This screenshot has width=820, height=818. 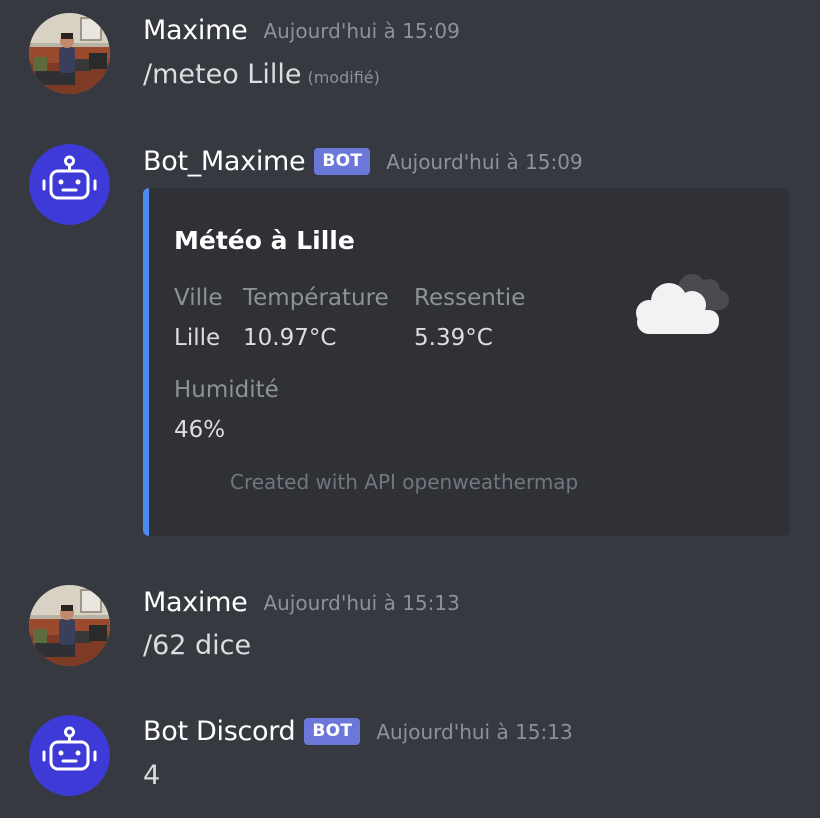 I want to click on message-text: /62 dice, so click(x=197, y=645).